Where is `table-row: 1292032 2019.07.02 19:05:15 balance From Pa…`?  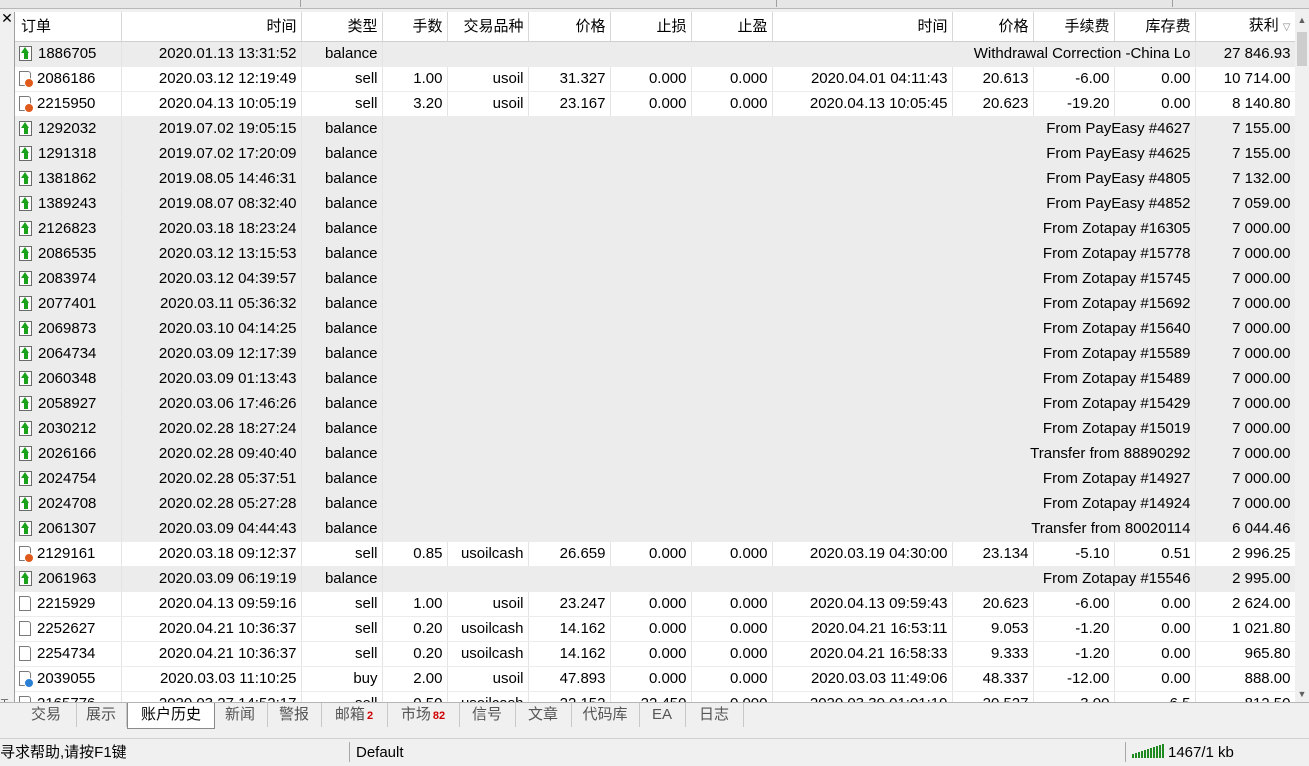
table-row: 1292032 2019.07.02 19:05:15 balance From Pa… is located at coordinates (655, 129).